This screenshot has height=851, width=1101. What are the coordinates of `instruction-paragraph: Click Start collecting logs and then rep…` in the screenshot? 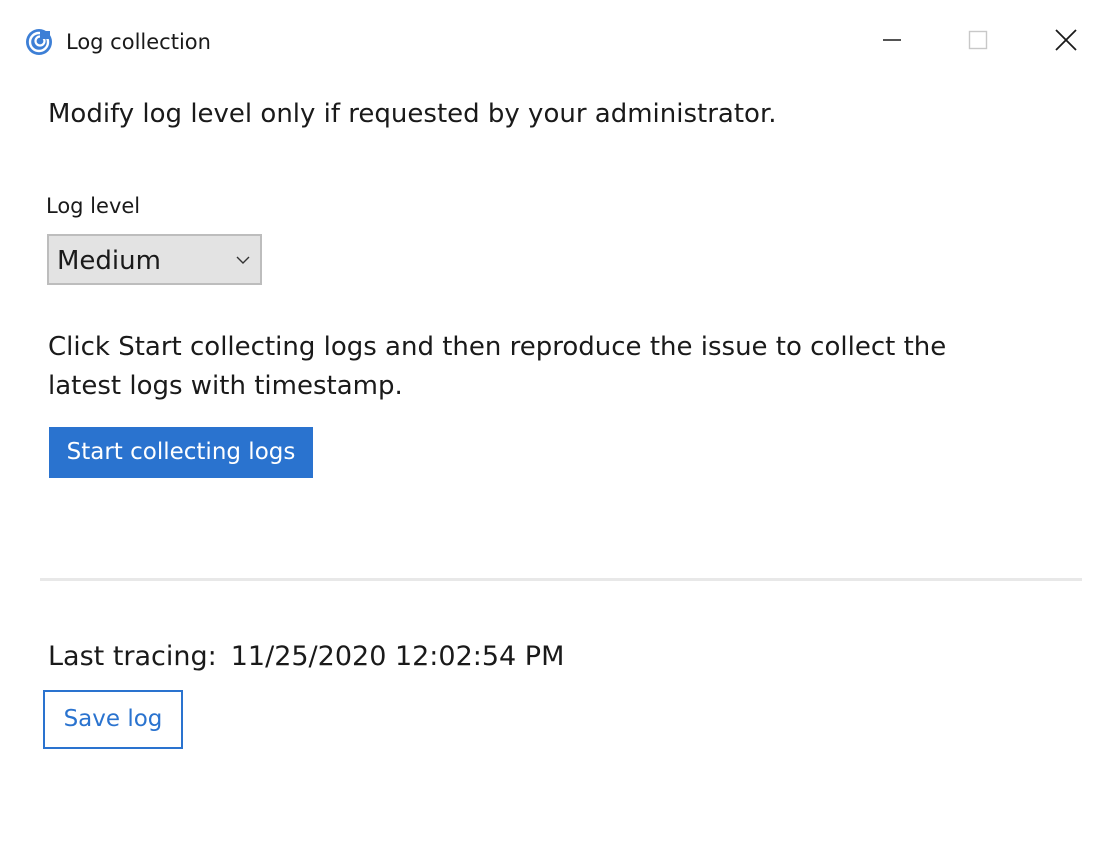 It's located at (497, 366).